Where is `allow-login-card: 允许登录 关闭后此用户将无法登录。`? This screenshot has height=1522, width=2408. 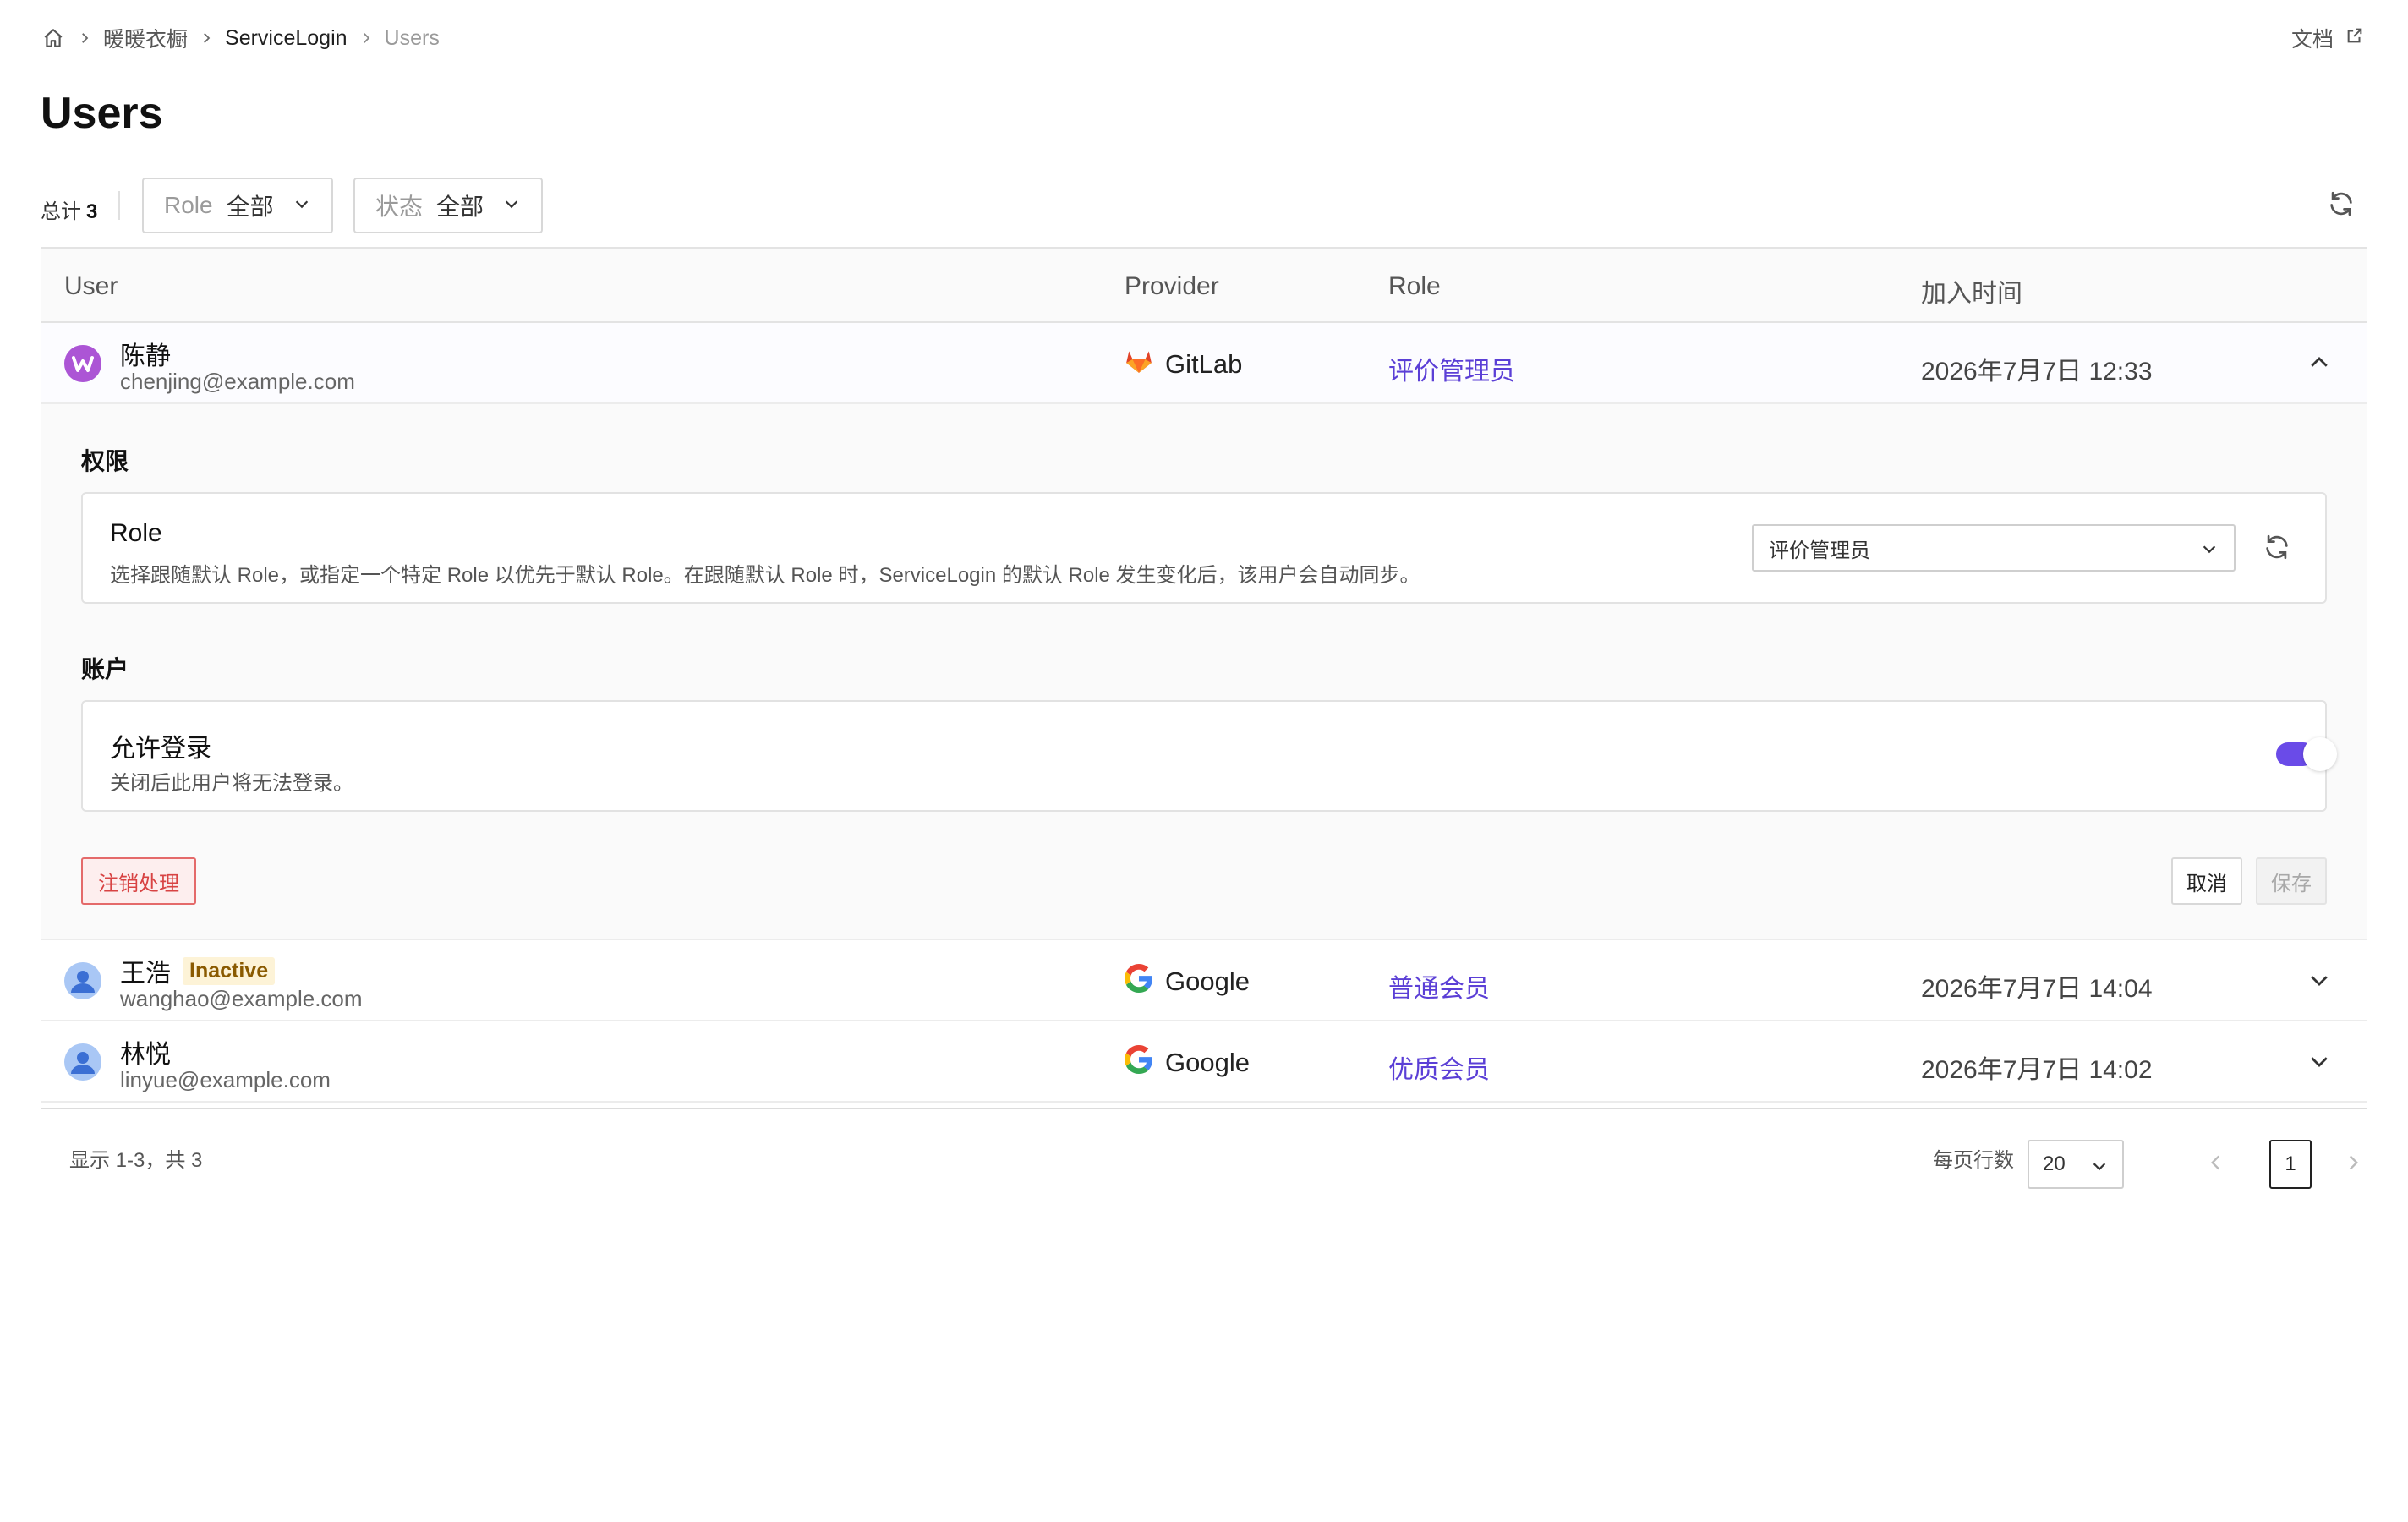
allow-login-card: 允许登录 关闭后此用户将无法登录。 is located at coordinates (1209, 756).